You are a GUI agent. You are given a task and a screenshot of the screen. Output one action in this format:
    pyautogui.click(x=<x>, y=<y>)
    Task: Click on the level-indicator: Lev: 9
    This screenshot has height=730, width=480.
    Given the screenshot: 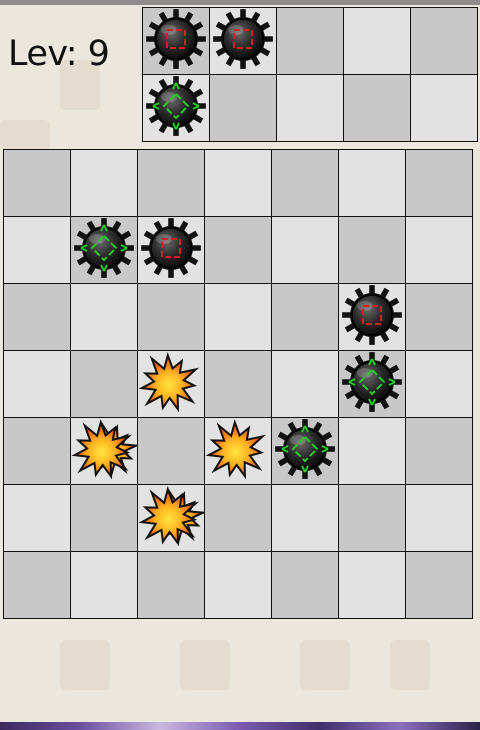 What is the action you would take?
    pyautogui.click(x=59, y=54)
    